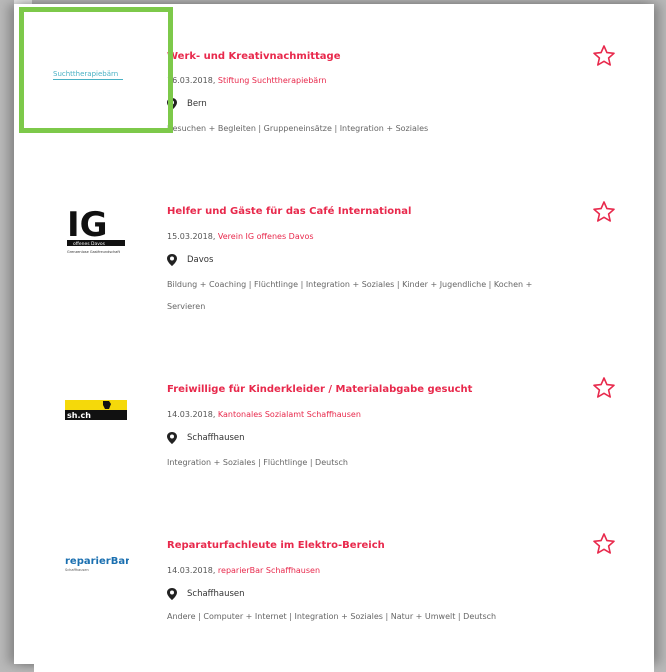 This screenshot has height=672, width=666. What do you see at coordinates (89, 244) in the screenshot?
I see `svg-text: offenes Davos` at bounding box center [89, 244].